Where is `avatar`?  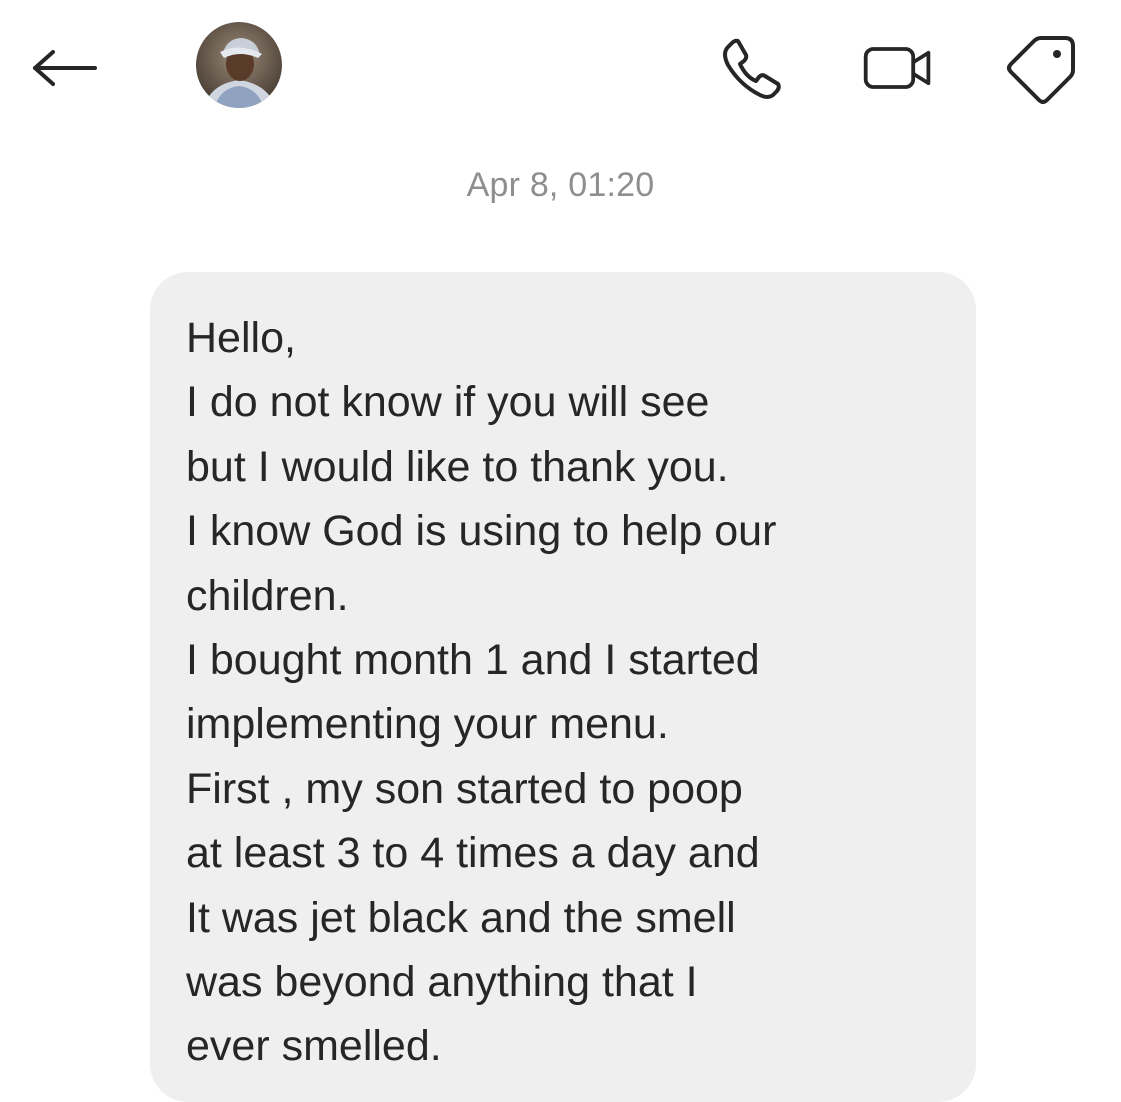 avatar is located at coordinates (239, 65).